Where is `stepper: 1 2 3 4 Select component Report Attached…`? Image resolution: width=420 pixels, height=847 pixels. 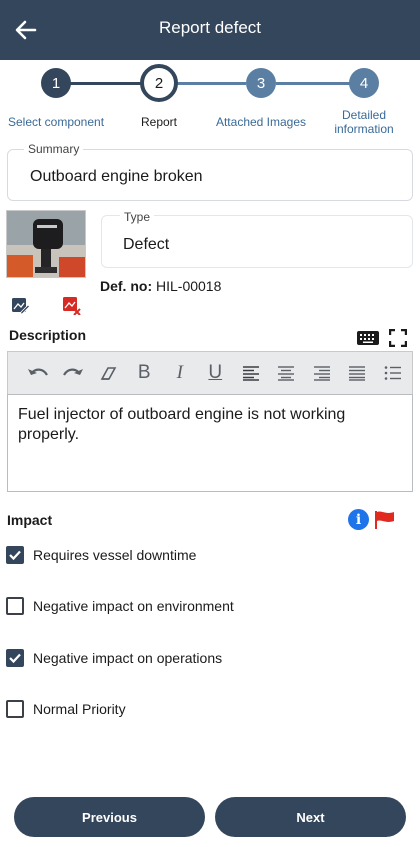
stepper: 1 2 3 4 Select component Report Attached… is located at coordinates (210, 100).